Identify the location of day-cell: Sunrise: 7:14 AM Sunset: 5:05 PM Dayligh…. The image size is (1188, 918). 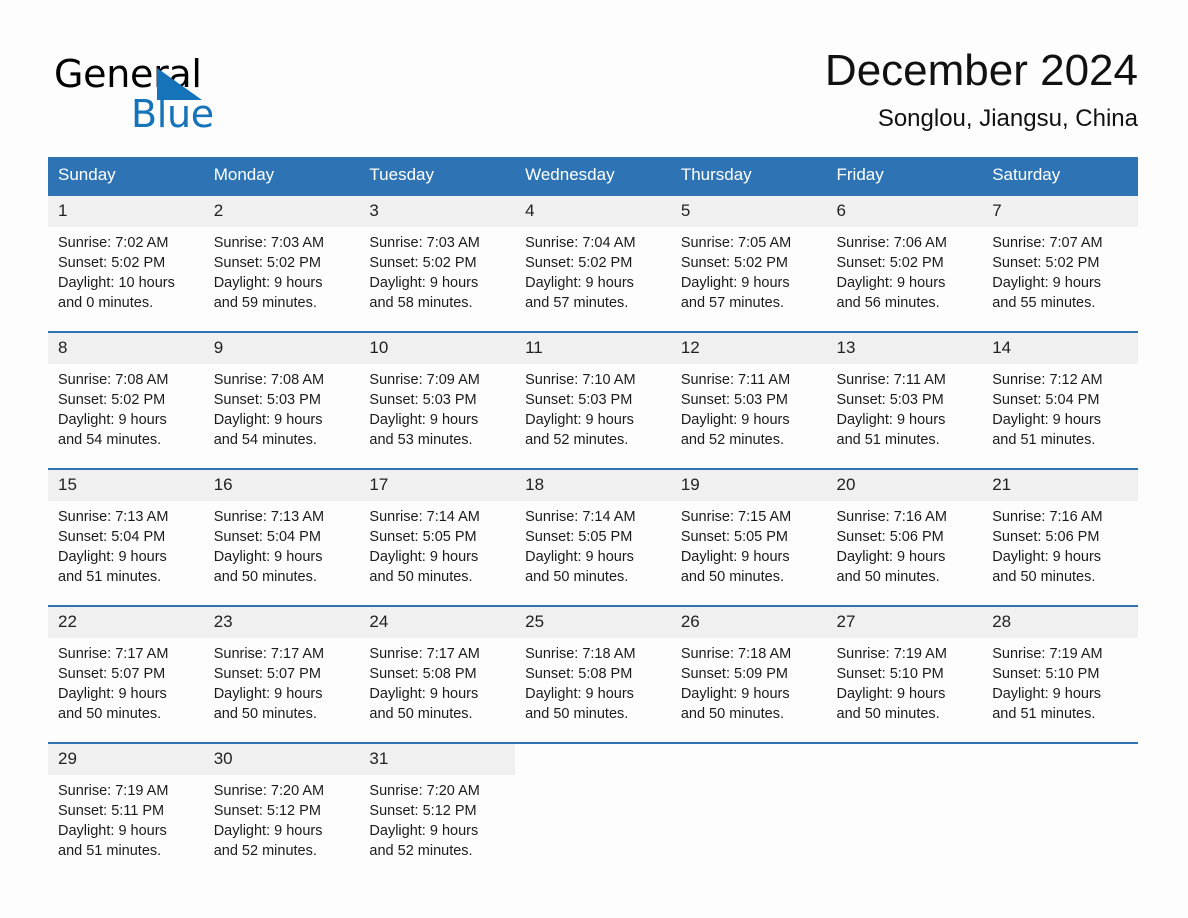
(437, 553).